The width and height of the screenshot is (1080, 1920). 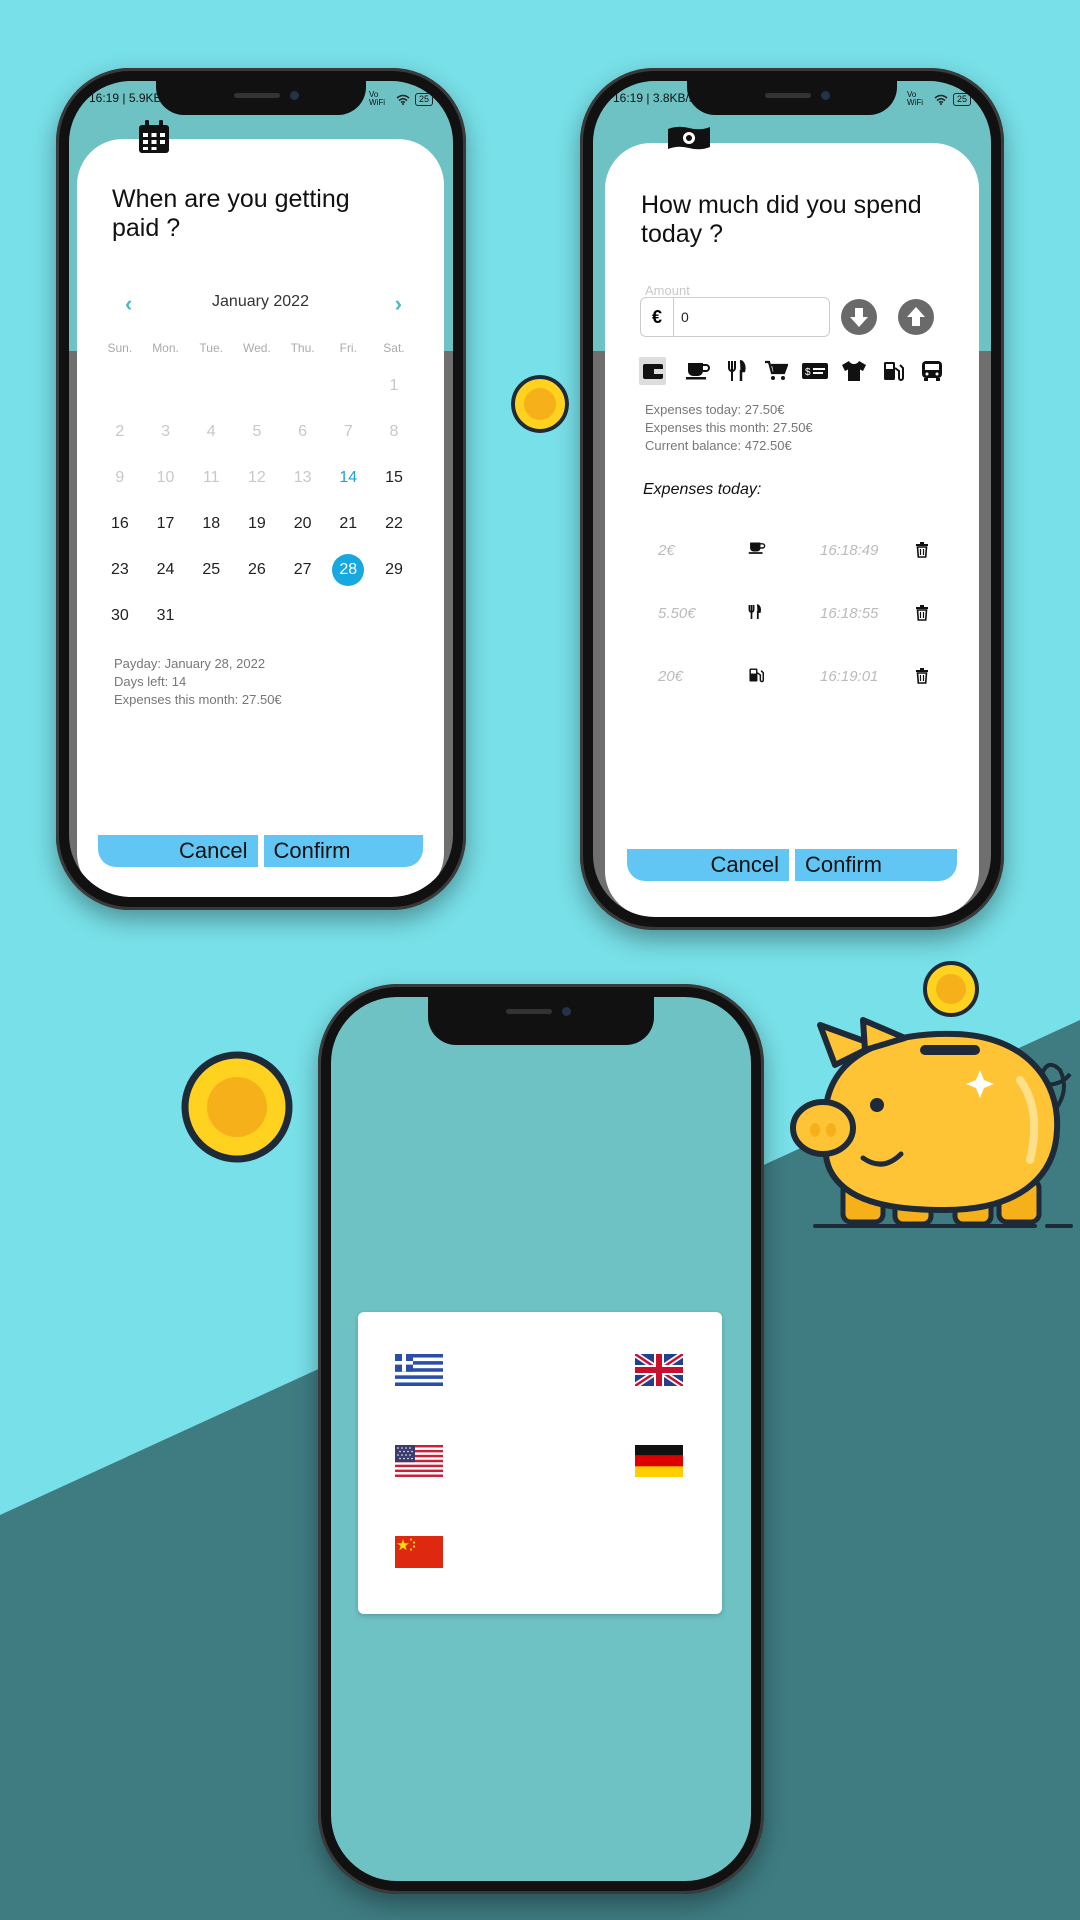 What do you see at coordinates (394, 524) in the screenshot?
I see `calendar-day: 22` at bounding box center [394, 524].